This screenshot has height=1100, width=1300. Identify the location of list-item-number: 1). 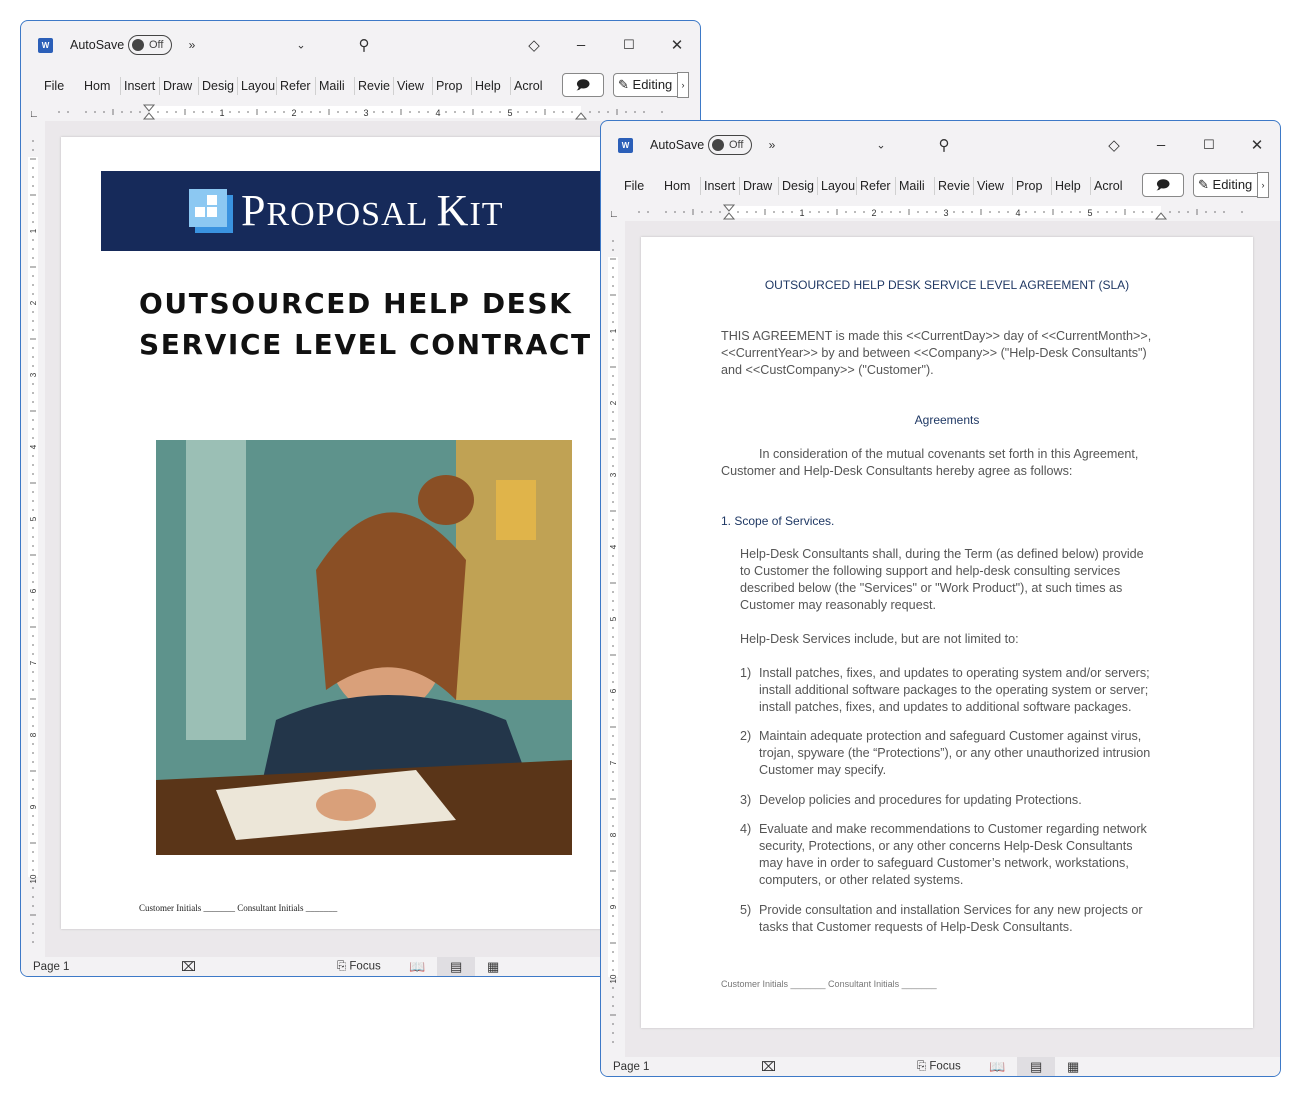
(746, 673).